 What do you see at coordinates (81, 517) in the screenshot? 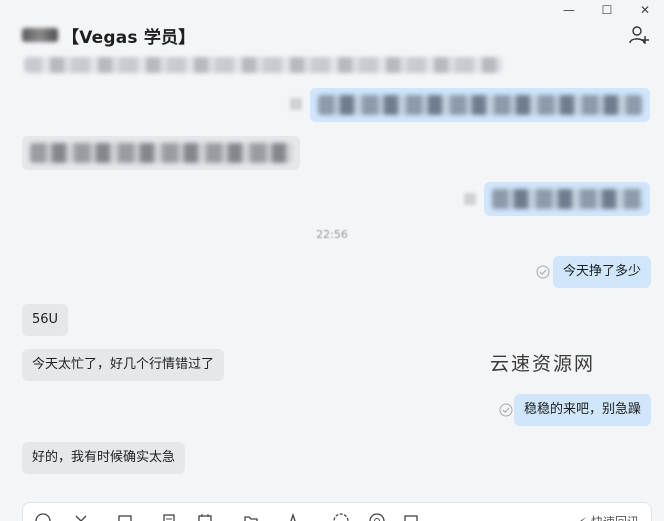
I see `scissors-icon` at bounding box center [81, 517].